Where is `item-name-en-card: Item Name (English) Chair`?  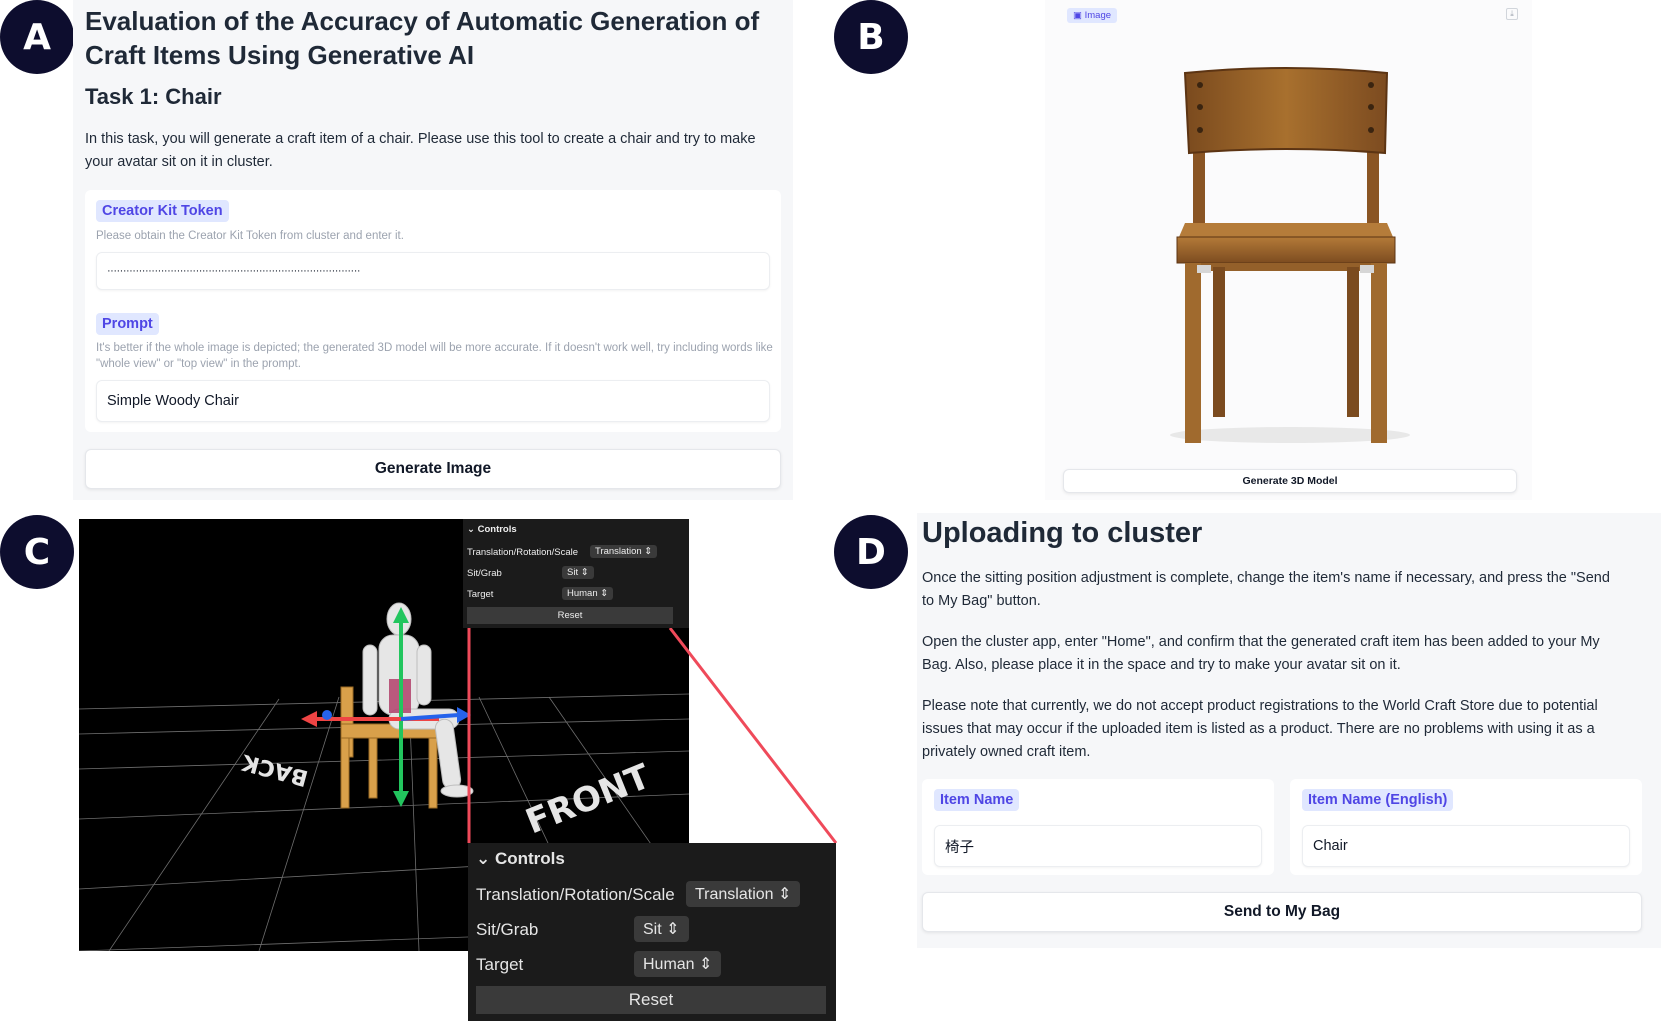
item-name-en-card: Item Name (English) Chair is located at coordinates (1466, 827).